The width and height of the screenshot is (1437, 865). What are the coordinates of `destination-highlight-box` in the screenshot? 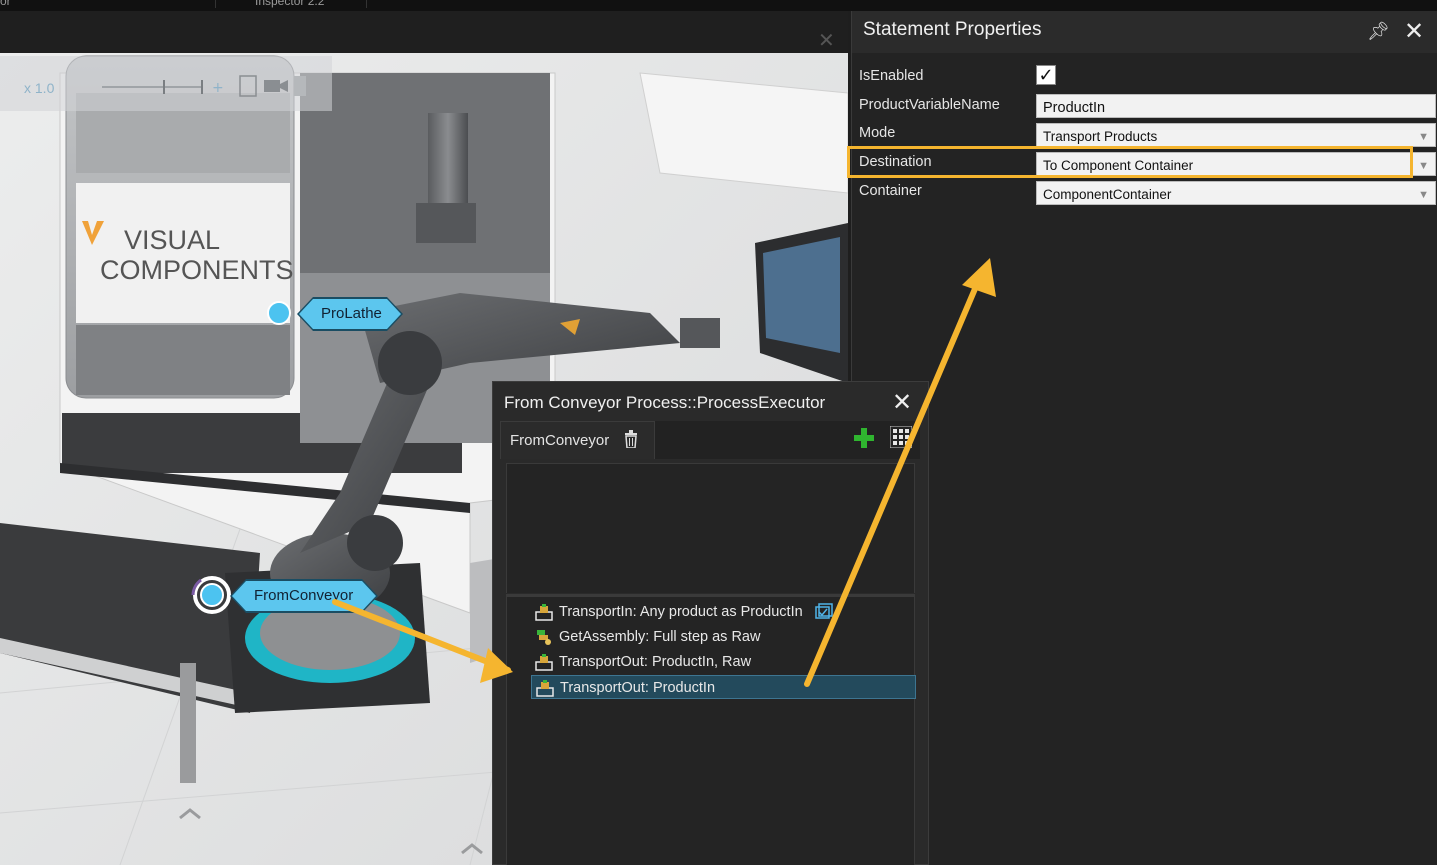 It's located at (1130, 162).